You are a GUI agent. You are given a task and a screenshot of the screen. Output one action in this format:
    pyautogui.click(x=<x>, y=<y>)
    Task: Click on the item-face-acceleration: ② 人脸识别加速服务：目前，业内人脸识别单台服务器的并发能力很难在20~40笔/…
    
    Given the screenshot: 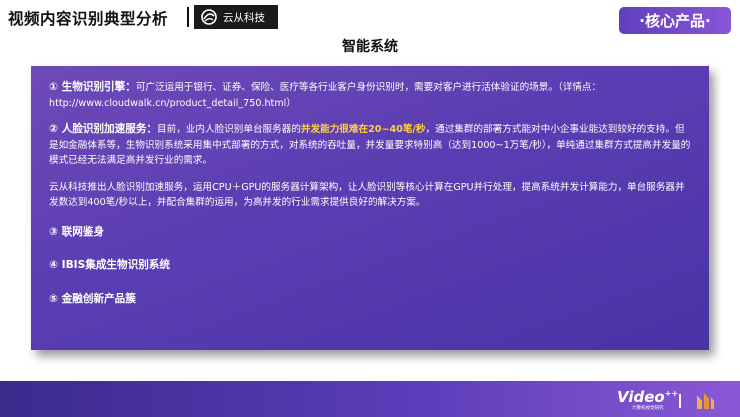 What is the action you would take?
    pyautogui.click(x=370, y=145)
    